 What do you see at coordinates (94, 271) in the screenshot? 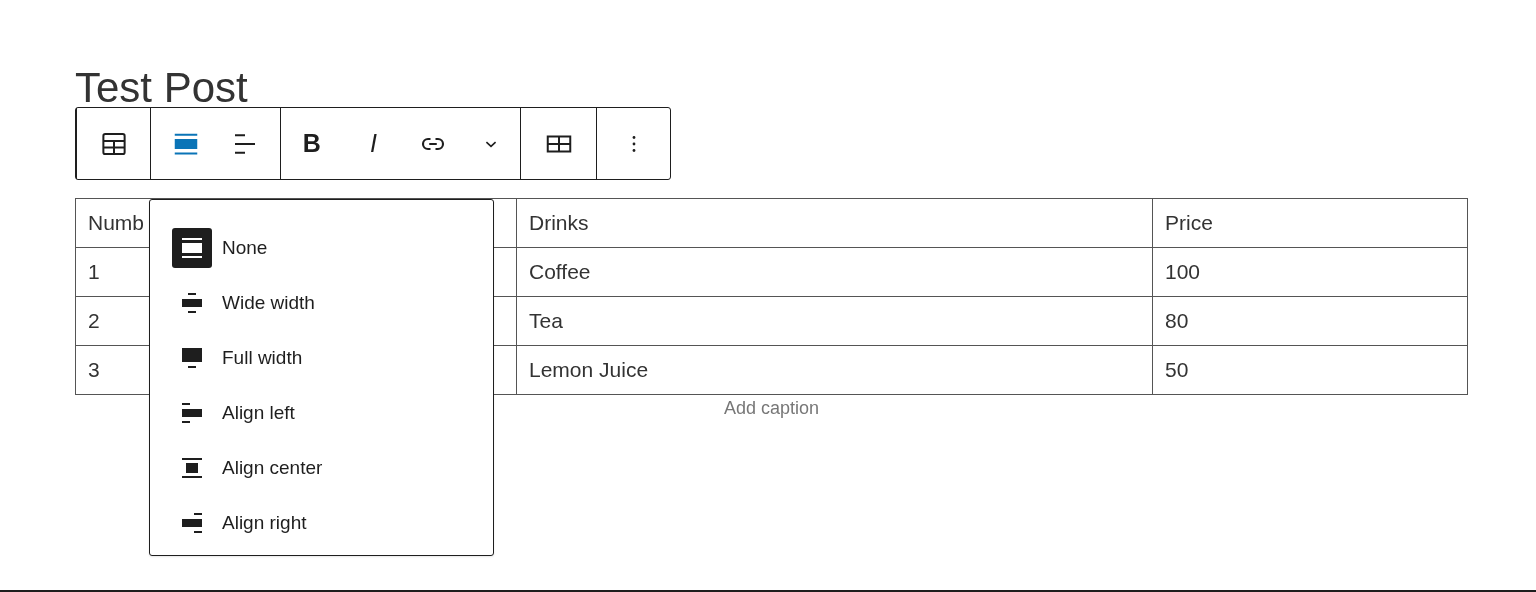
I see `table-cell: 1` at bounding box center [94, 271].